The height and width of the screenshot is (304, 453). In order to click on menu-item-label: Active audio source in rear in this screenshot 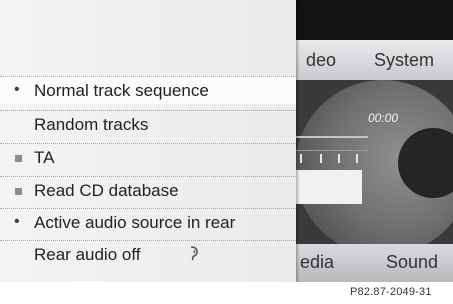, I will do `click(135, 222)`.